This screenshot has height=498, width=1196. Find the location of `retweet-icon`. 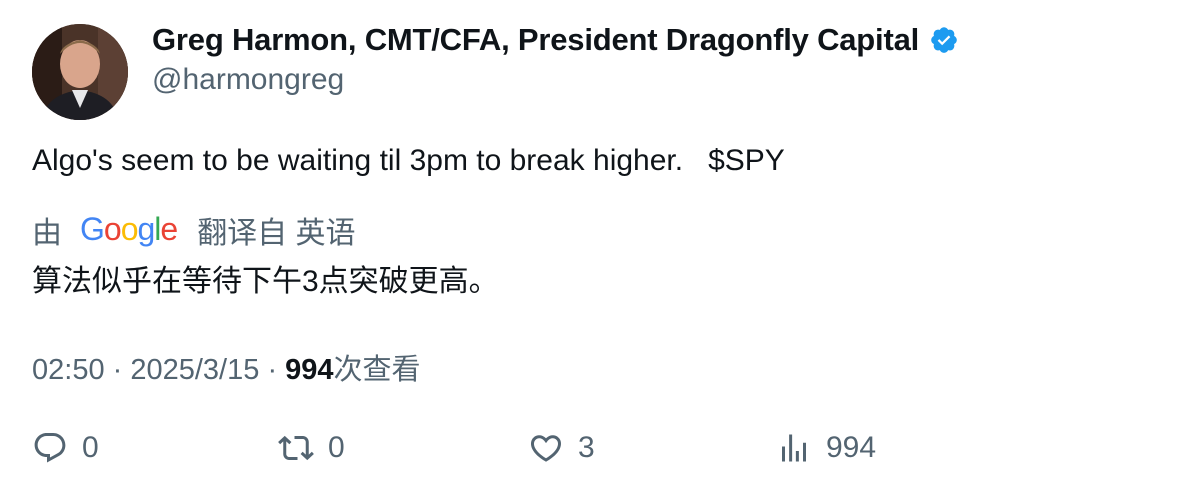

retweet-icon is located at coordinates (296, 448).